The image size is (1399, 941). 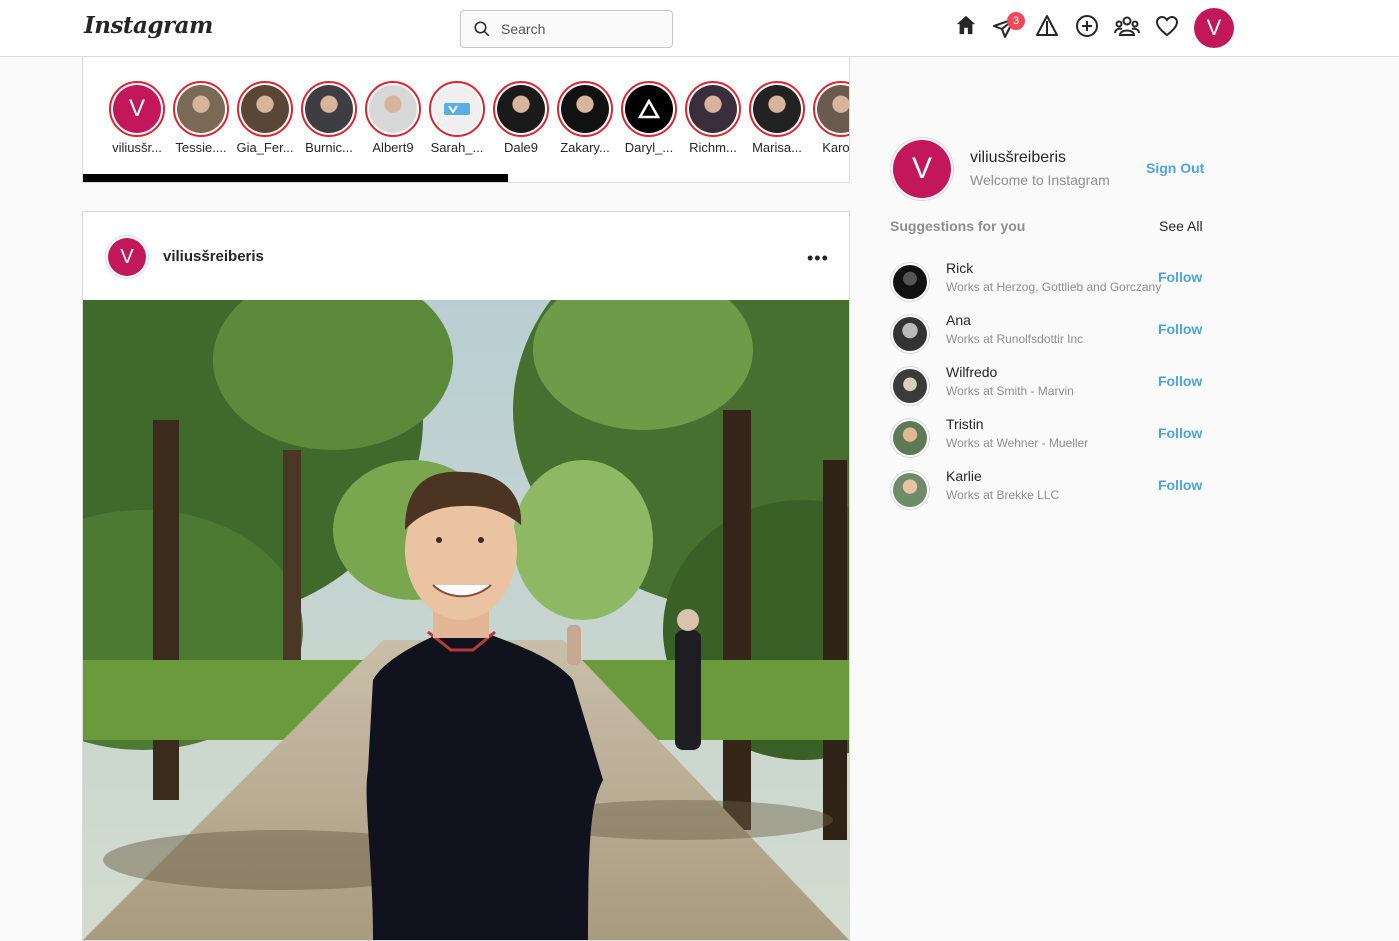 I want to click on suggestion-name: Wilfredo, so click(x=971, y=372).